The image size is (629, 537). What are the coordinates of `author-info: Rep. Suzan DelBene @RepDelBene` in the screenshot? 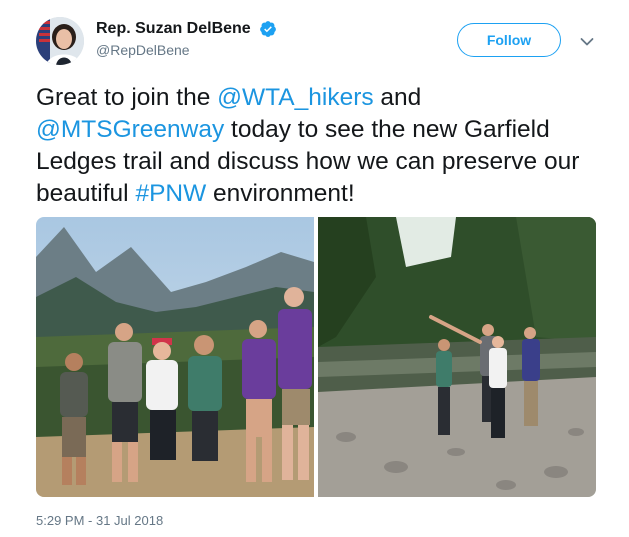 It's located at (186, 39).